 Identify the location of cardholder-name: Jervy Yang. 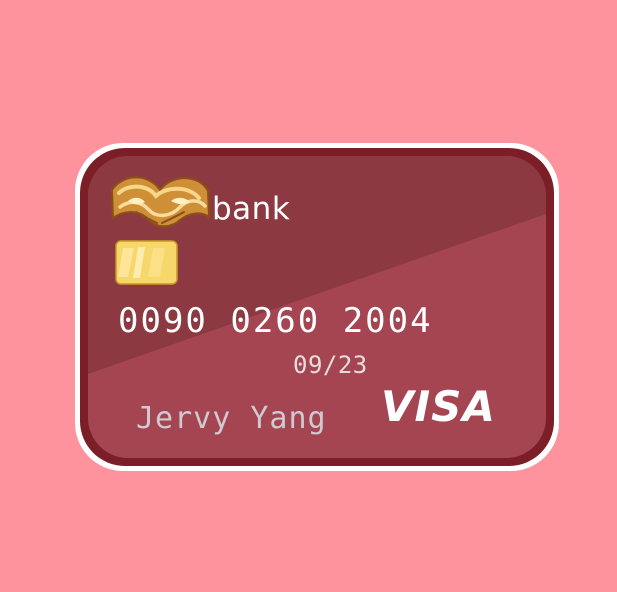
(231, 418).